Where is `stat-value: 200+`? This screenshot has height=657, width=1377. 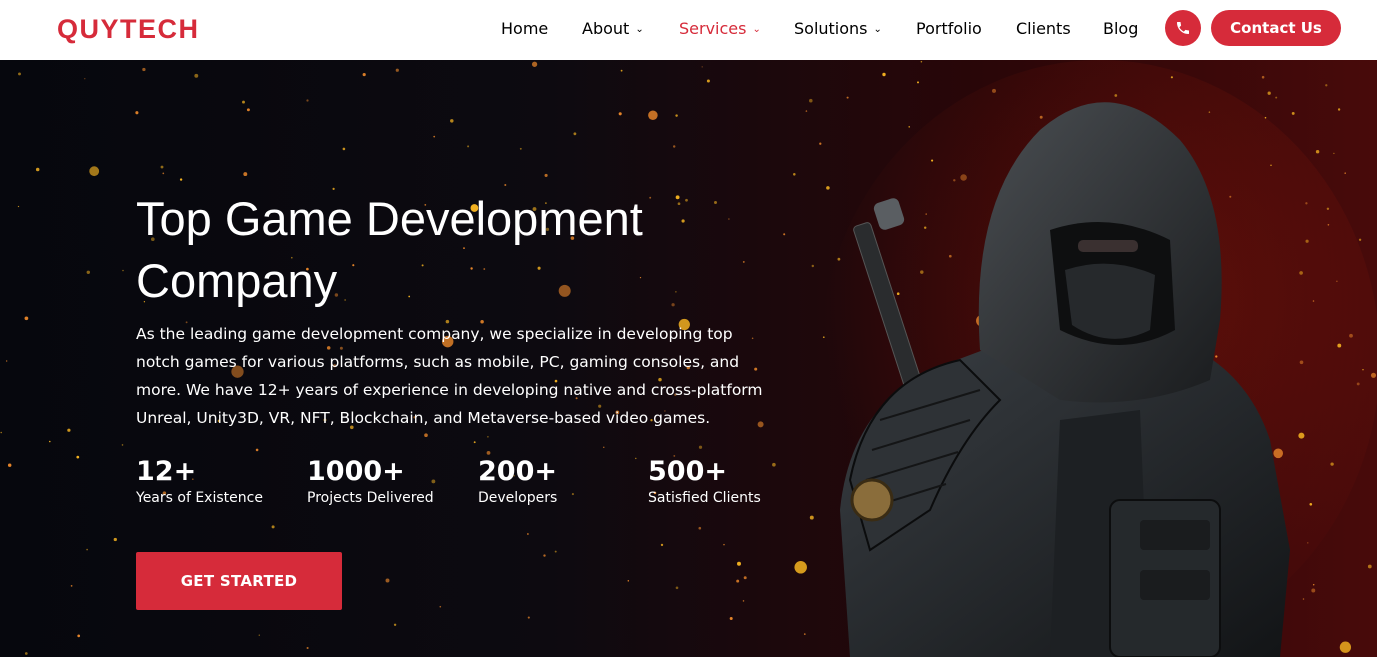
stat-value: 200+ is located at coordinates (517, 471).